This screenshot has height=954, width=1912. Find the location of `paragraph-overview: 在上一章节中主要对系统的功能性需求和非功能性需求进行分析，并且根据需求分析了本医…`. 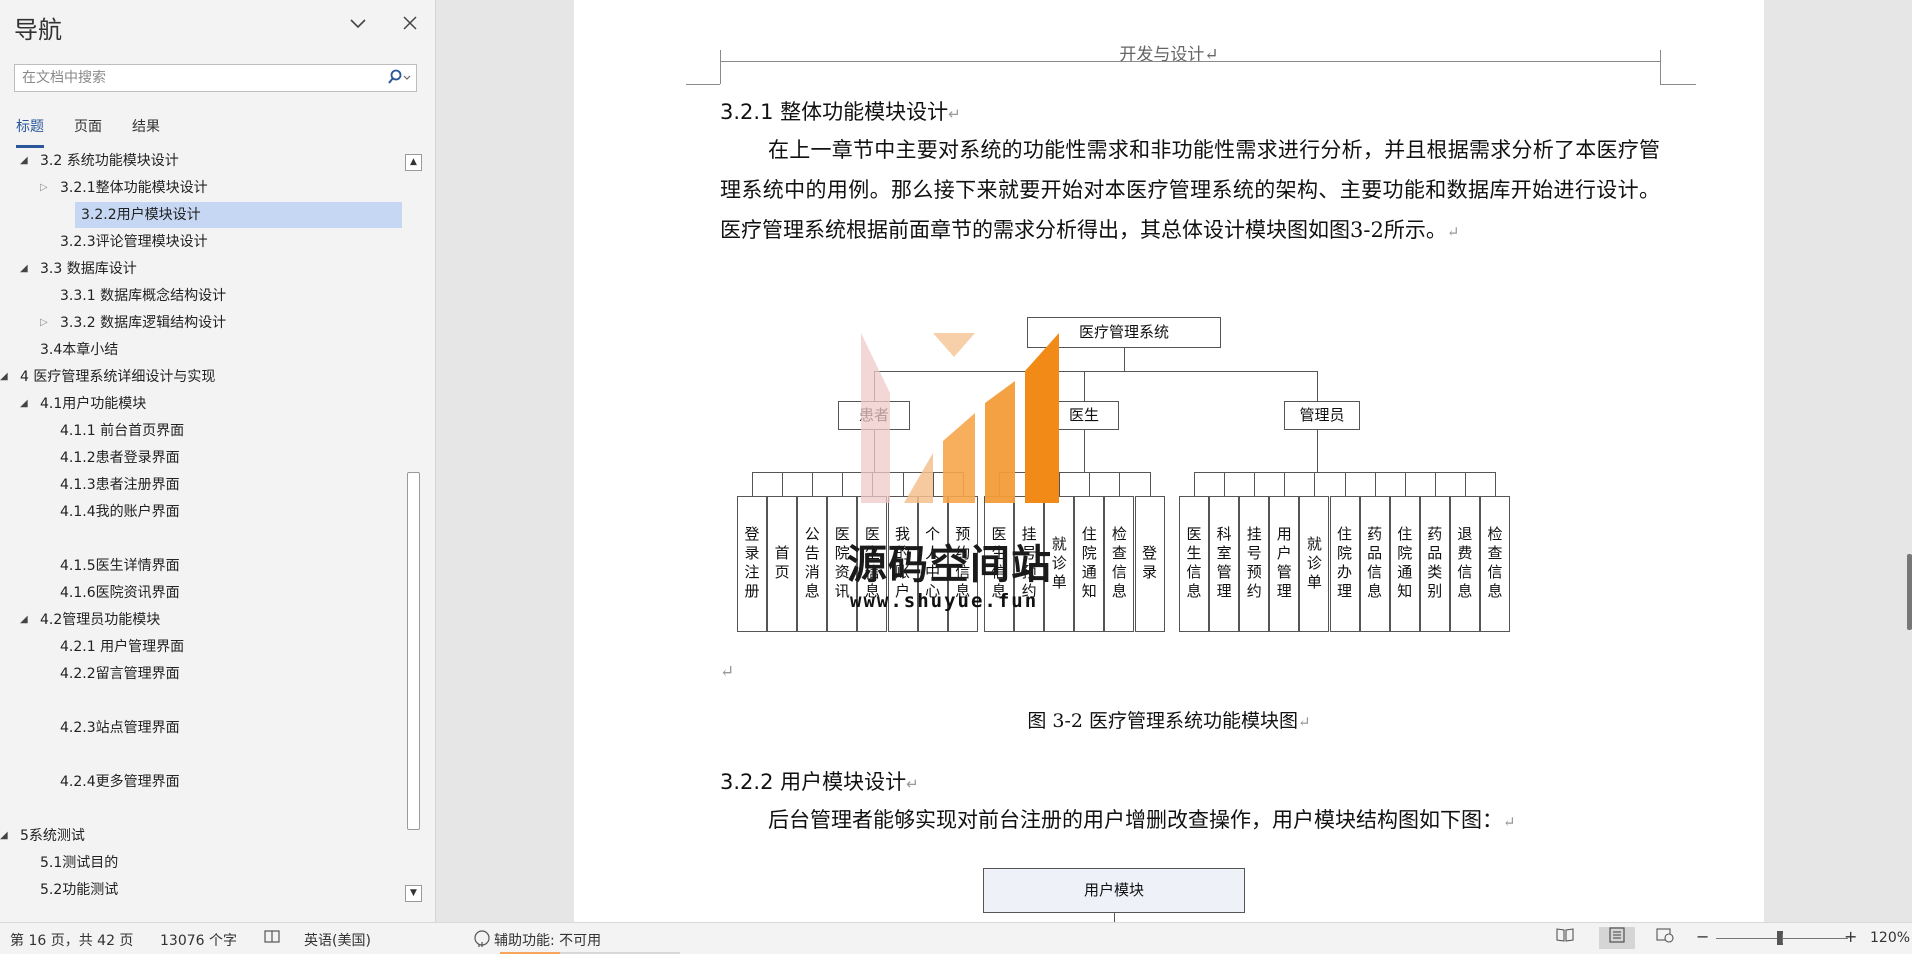

paragraph-overview: 在上一章节中主要对系统的功能性需求和非功能性需求进行分析，并且根据需求分析了本医… is located at coordinates (1190, 190).